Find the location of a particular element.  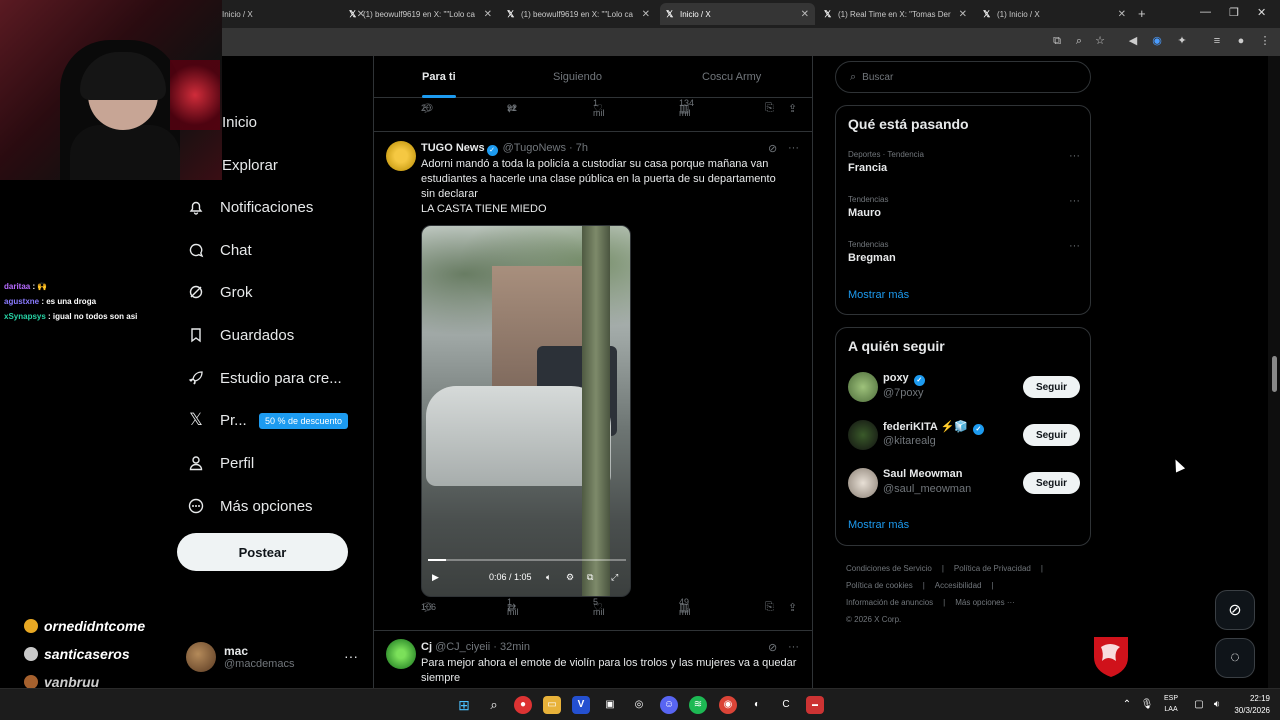

video-progress-bar is located at coordinates (527, 560).